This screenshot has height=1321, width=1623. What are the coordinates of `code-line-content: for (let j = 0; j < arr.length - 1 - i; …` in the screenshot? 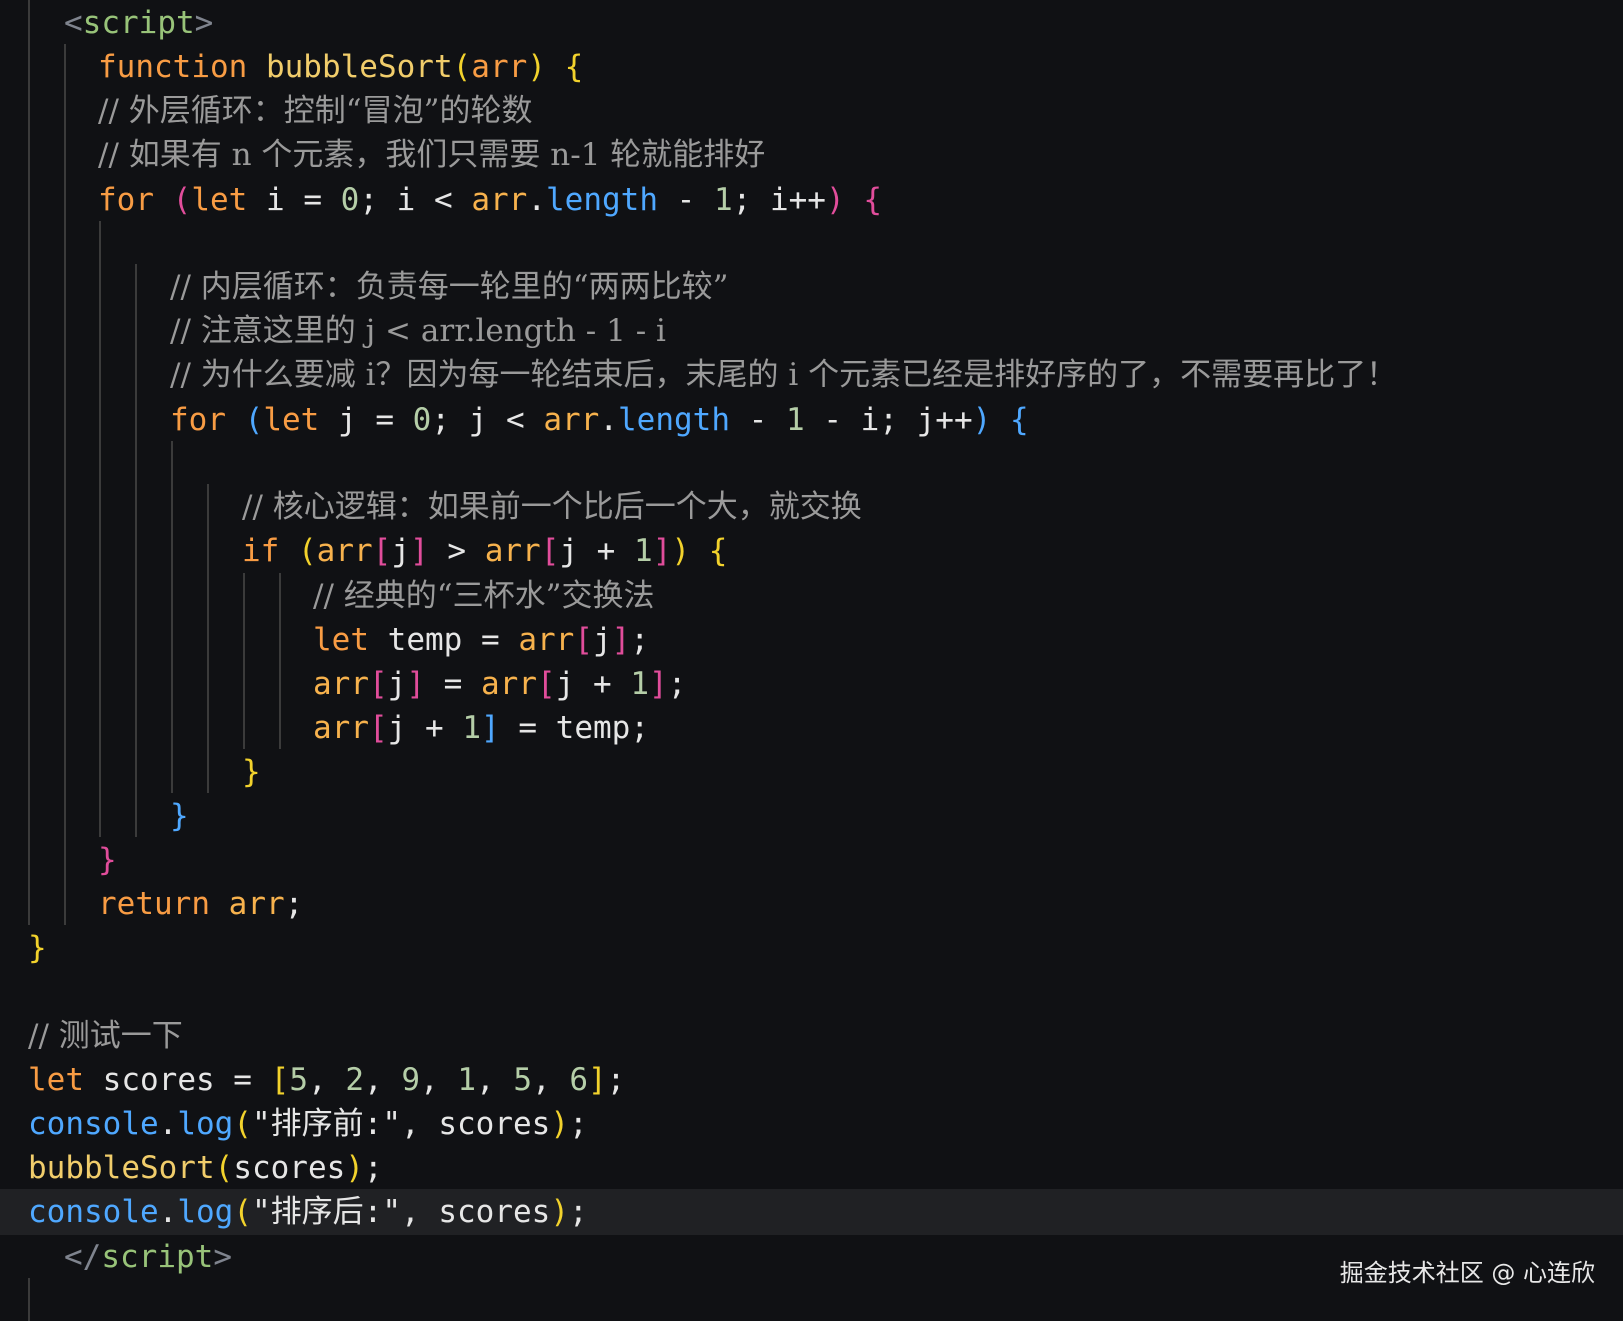 It's located at (599, 420).